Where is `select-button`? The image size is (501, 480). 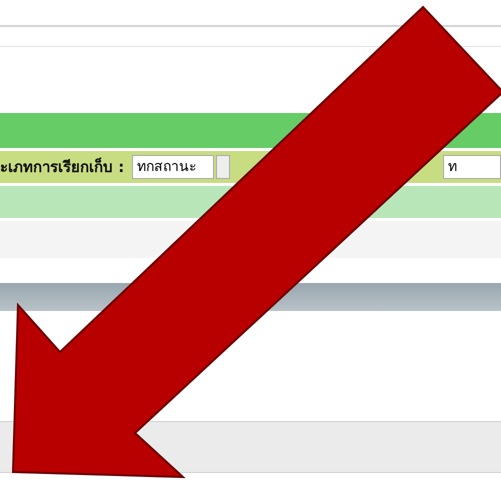
select-button is located at coordinates (223, 167).